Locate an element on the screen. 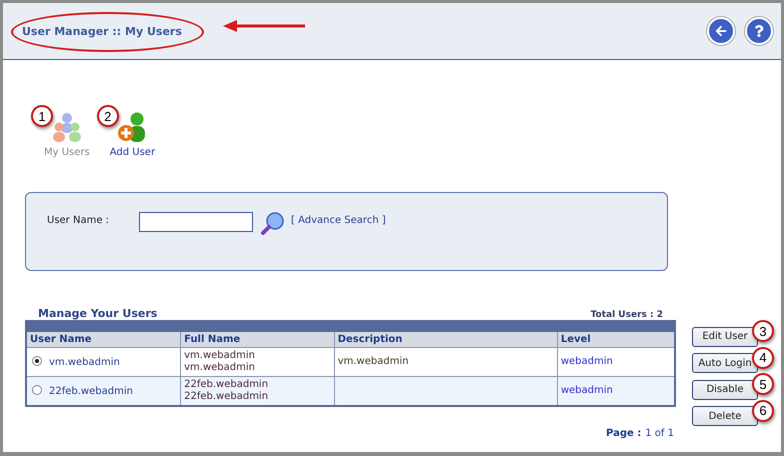  question-mark-icon is located at coordinates (759, 31).